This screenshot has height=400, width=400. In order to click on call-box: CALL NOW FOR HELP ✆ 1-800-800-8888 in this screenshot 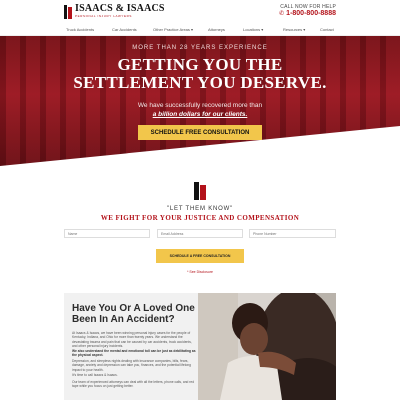, I will do `click(307, 10)`.